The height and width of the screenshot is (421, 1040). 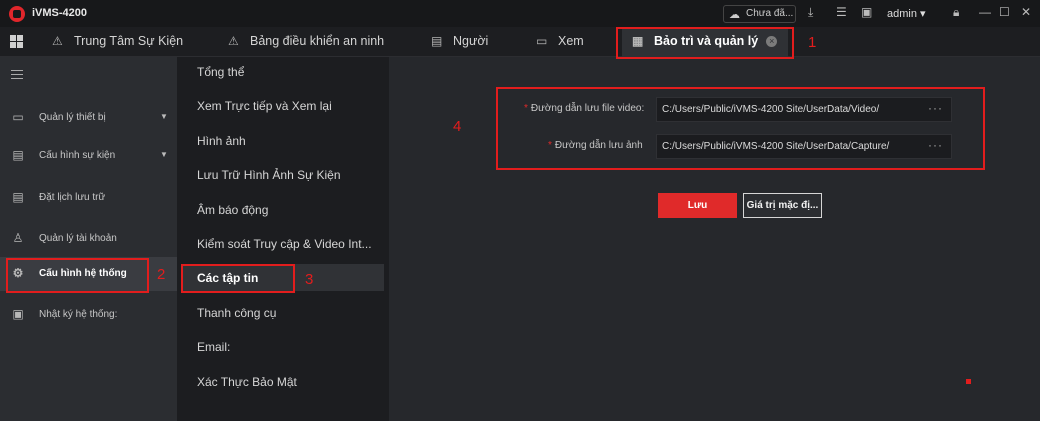 What do you see at coordinates (16, 41) in the screenshot?
I see `module-grid-icon` at bounding box center [16, 41].